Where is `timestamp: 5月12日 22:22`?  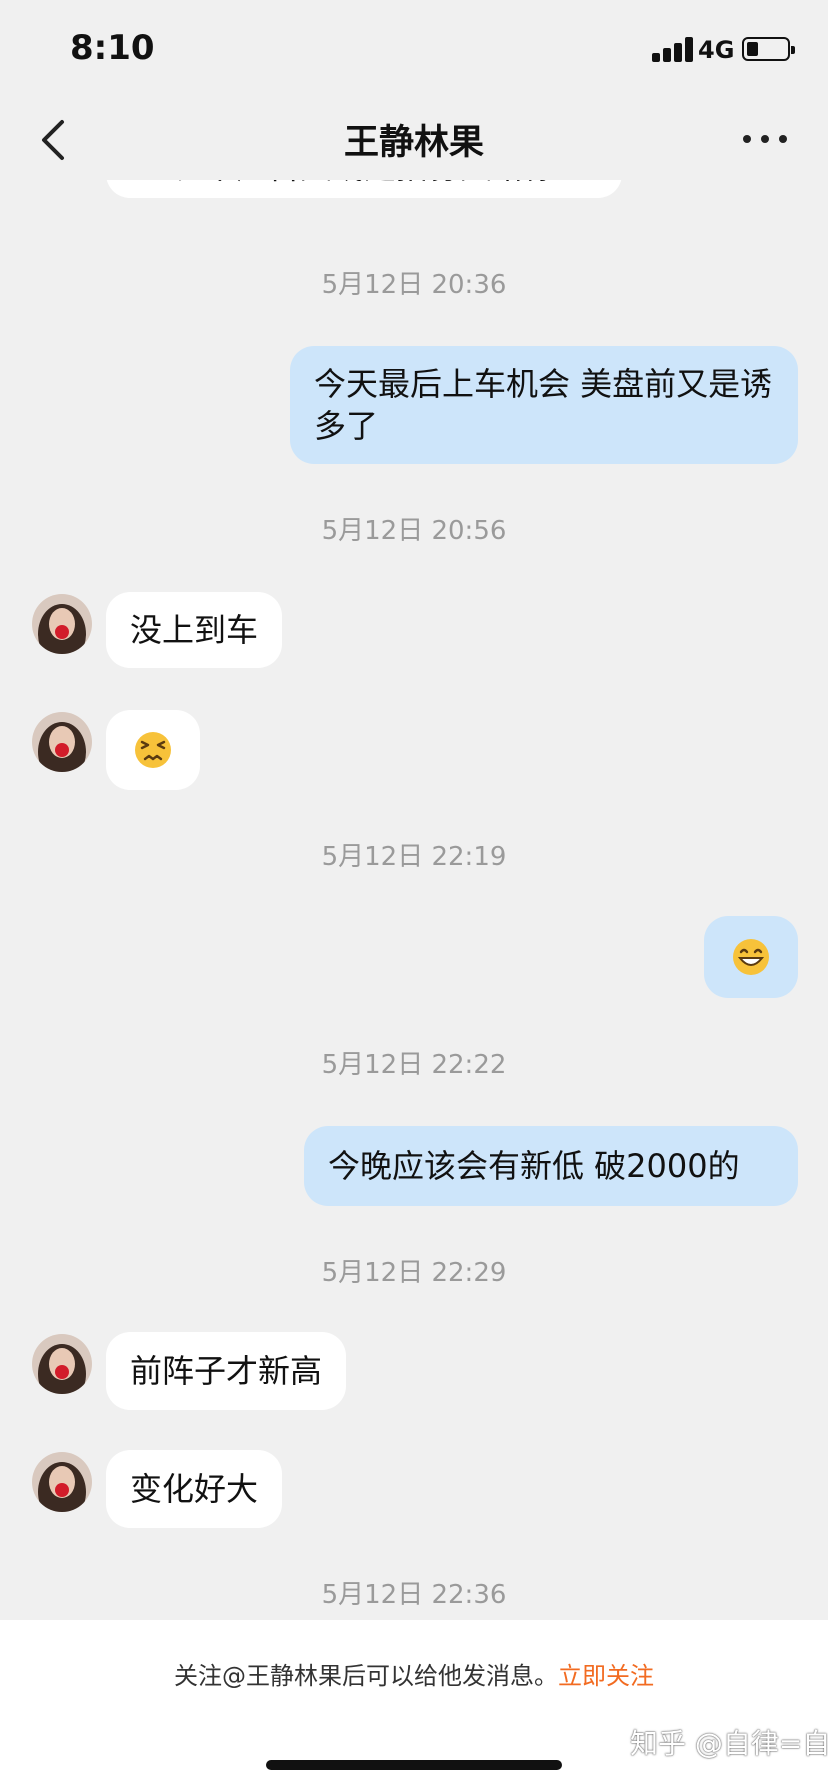 timestamp: 5月12日 22:22 is located at coordinates (414, 1065).